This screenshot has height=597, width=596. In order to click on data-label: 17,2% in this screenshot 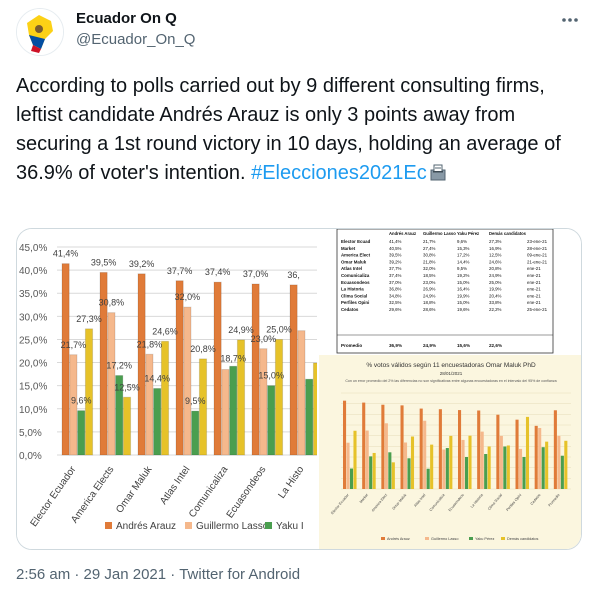, I will do `click(119, 366)`.